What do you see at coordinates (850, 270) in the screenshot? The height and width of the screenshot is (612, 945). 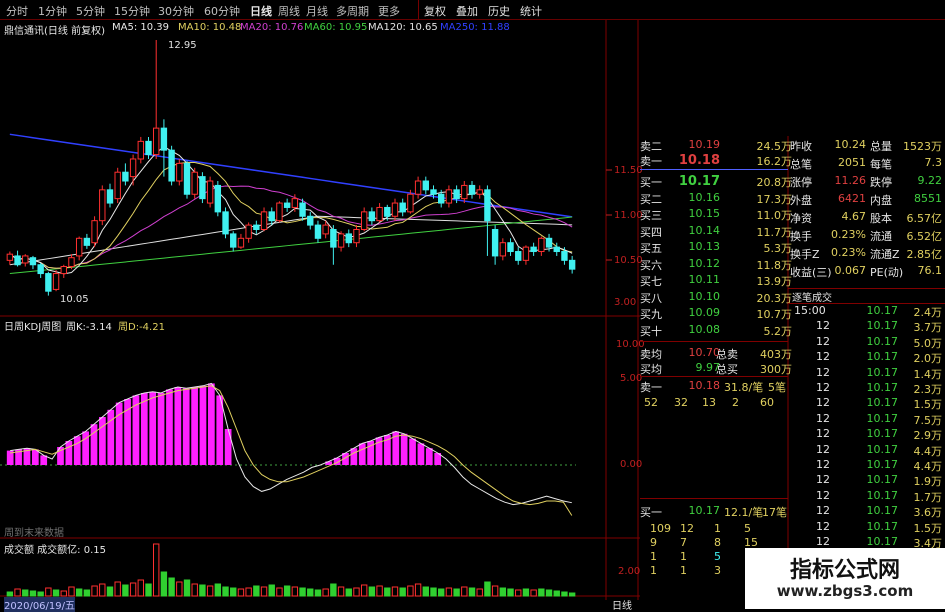 I see `stat-value: 0.067` at bounding box center [850, 270].